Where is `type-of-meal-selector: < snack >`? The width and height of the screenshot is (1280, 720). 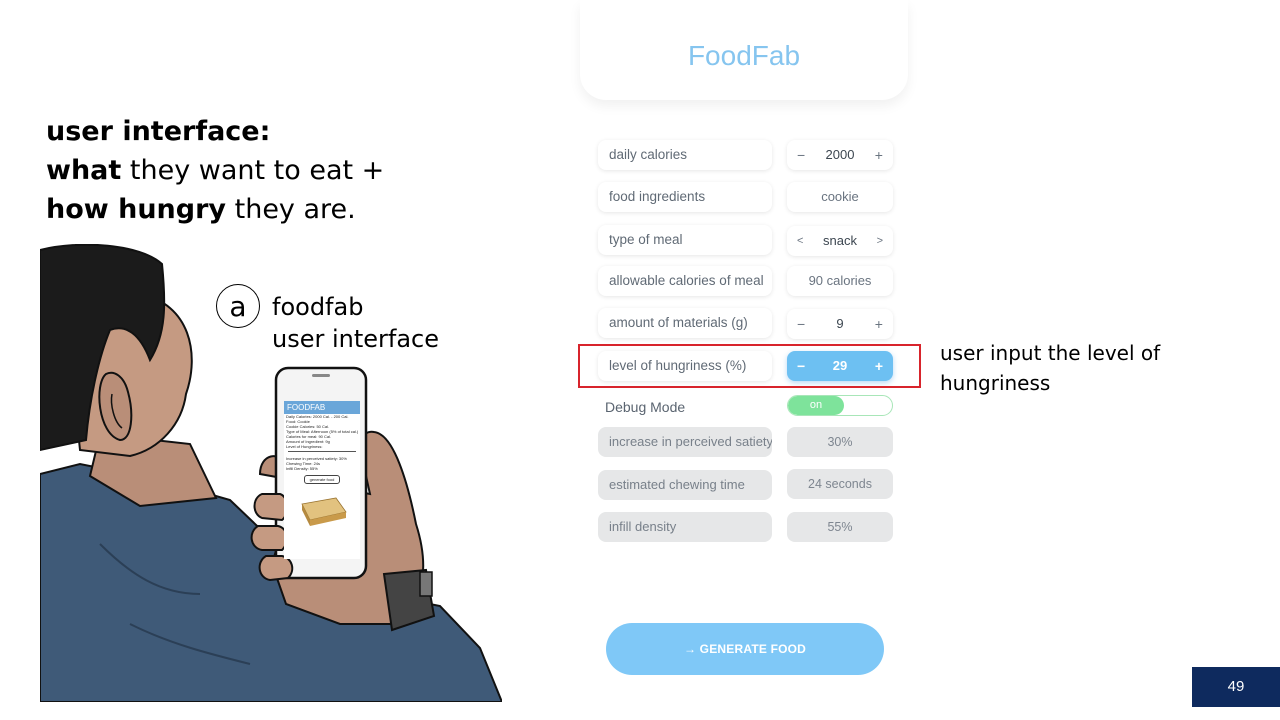 type-of-meal-selector: < snack > is located at coordinates (840, 241).